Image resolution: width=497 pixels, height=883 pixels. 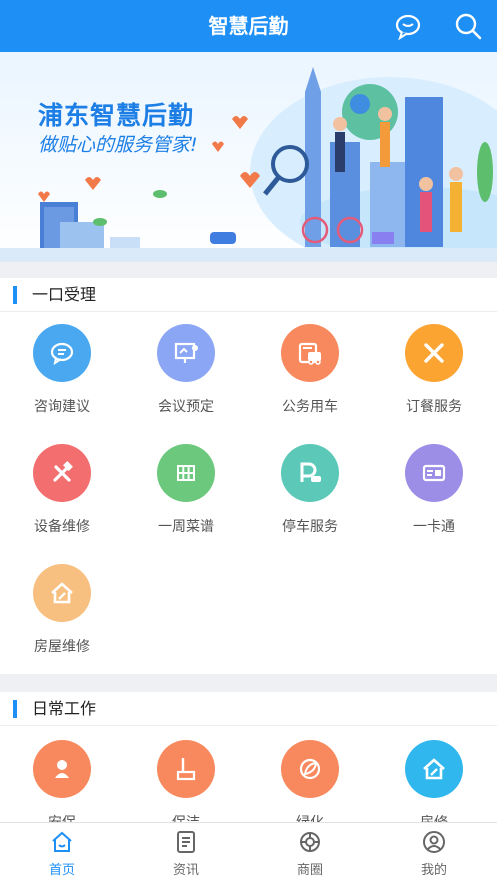 I want to click on bottom-tab-bar: 首页 资讯 商圈 我的, so click(x=248, y=852).